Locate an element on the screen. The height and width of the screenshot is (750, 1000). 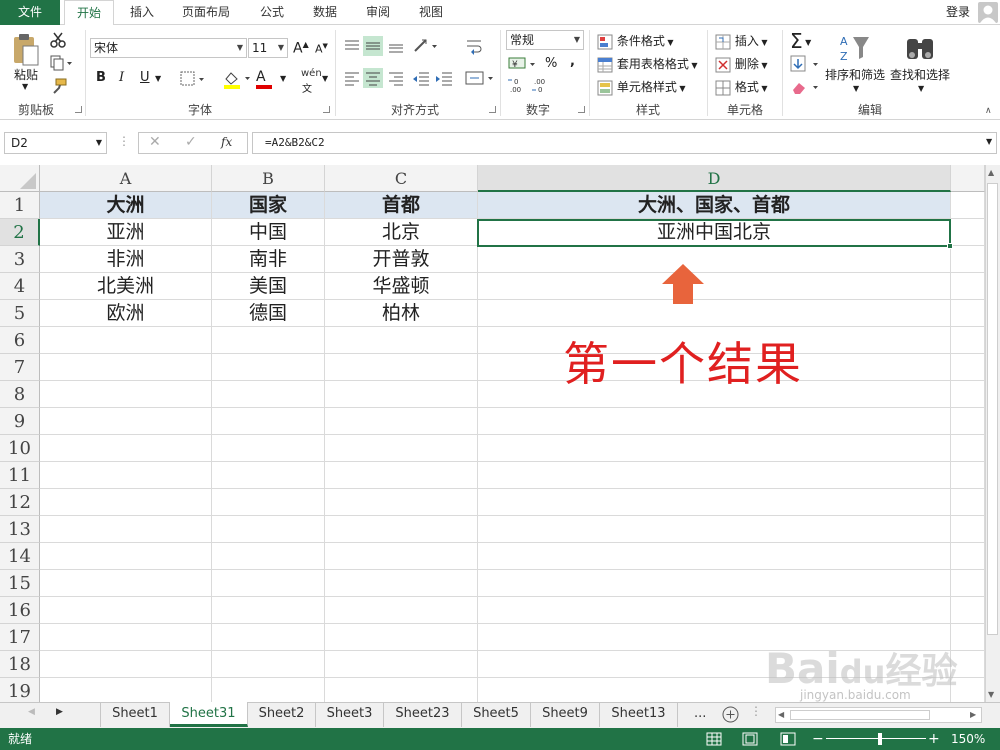
row-header-17: 17 is located at coordinates (20, 637).